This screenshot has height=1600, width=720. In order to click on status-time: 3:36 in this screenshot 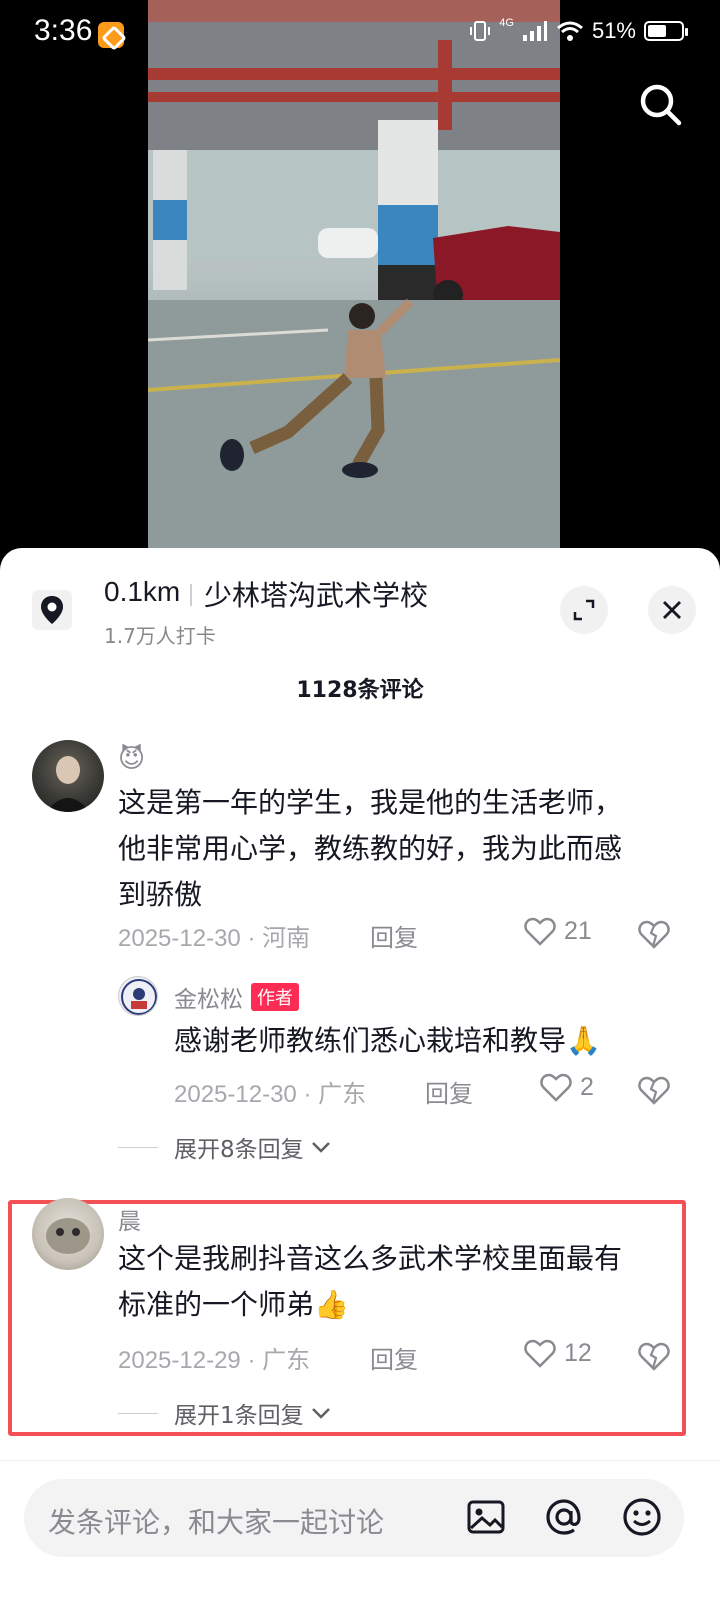, I will do `click(63, 30)`.